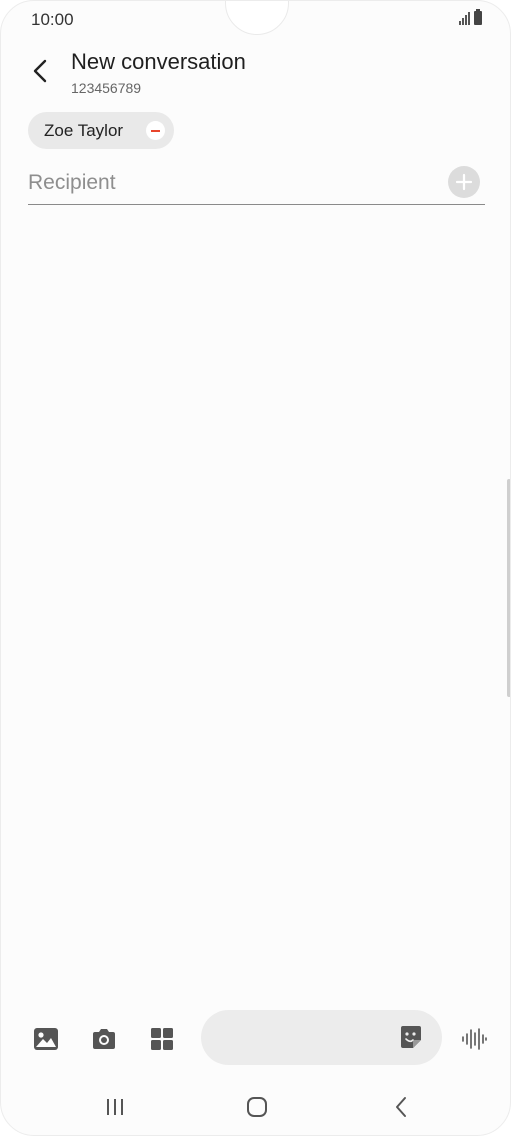 The height and width of the screenshot is (1136, 511). I want to click on camera-icon, so click(104, 1039).